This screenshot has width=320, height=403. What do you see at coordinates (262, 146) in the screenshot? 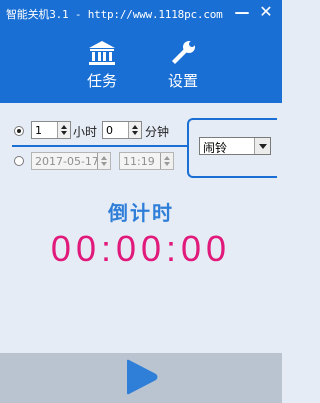
I see `chevron-down-icon` at bounding box center [262, 146].